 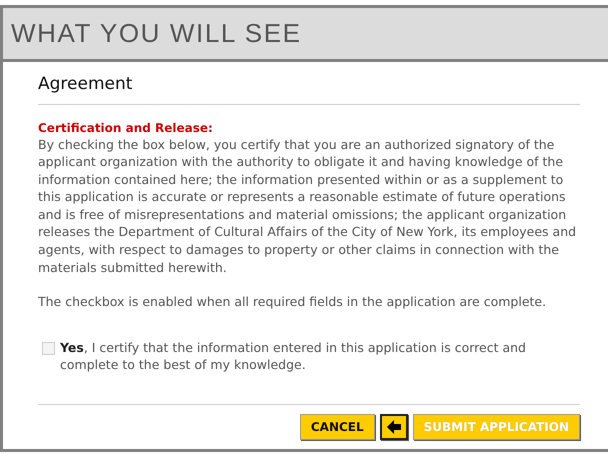 I want to click on back-button, so click(x=394, y=427).